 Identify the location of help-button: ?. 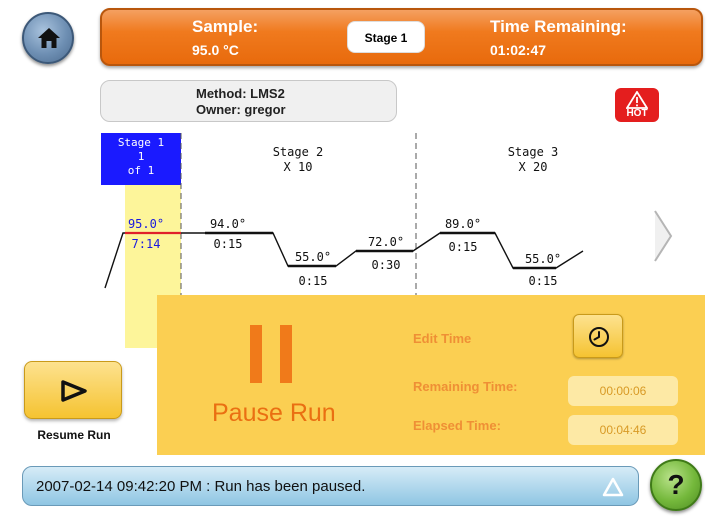
(676, 485).